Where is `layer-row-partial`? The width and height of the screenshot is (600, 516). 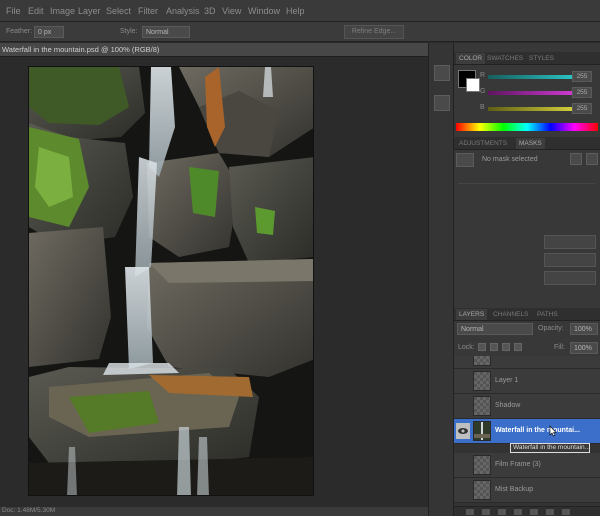 layer-row-partial is located at coordinates (527, 362).